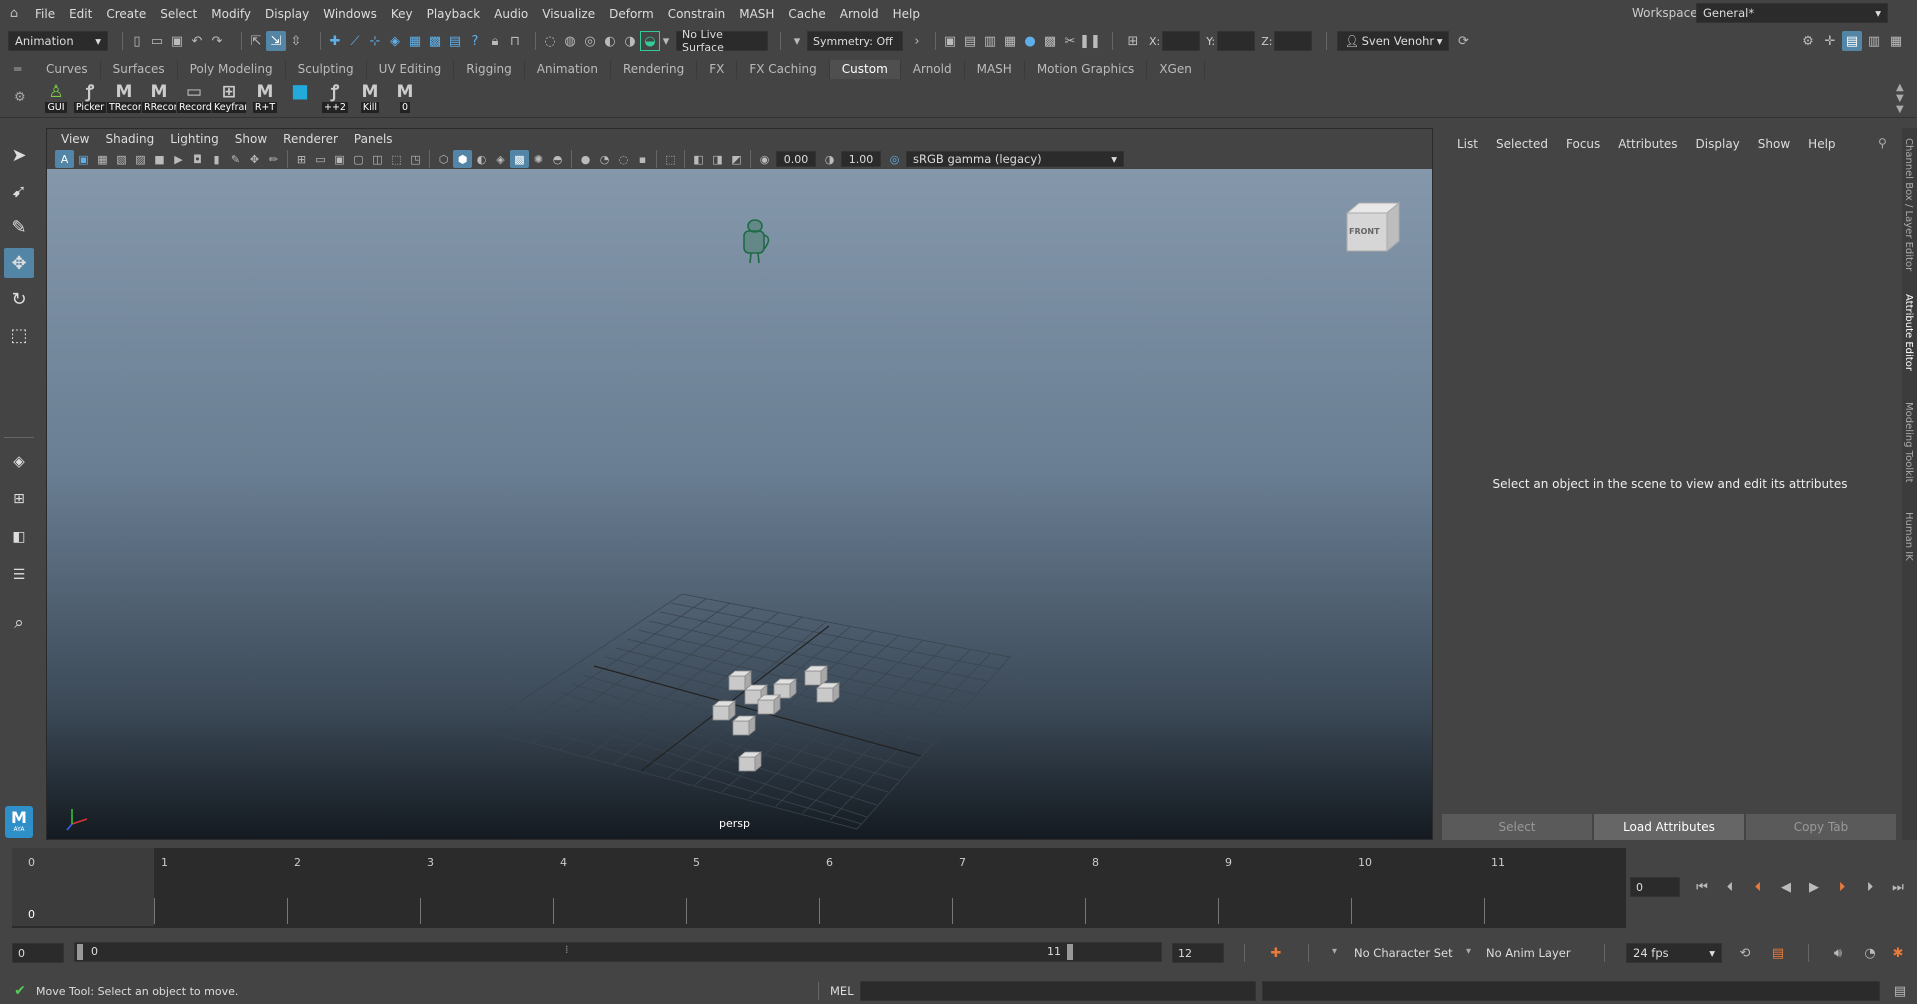 Image resolution: width=1917 pixels, height=1004 pixels. What do you see at coordinates (58, 41) in the screenshot?
I see `menuset-dropdown: Animation ▾` at bounding box center [58, 41].